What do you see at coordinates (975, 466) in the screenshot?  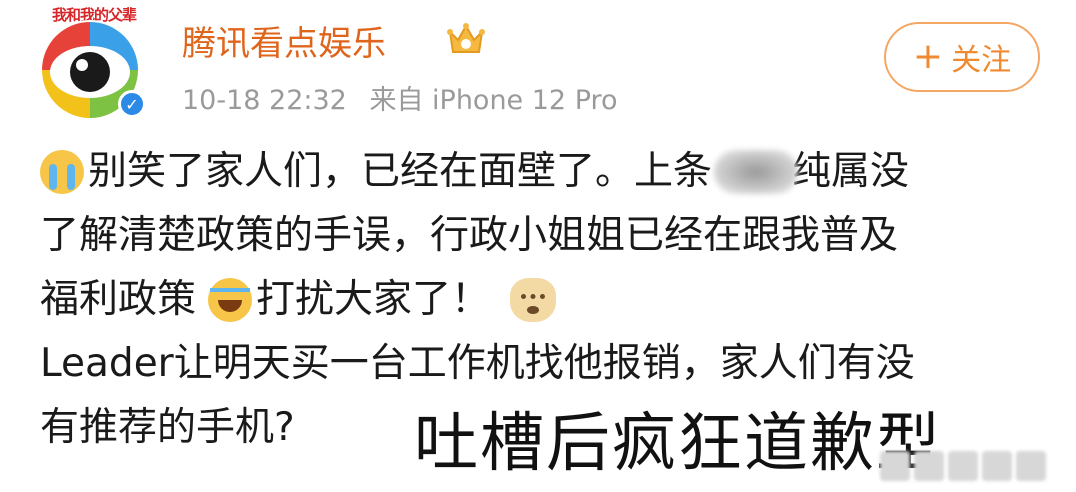 I see `blurred-watermark` at bounding box center [975, 466].